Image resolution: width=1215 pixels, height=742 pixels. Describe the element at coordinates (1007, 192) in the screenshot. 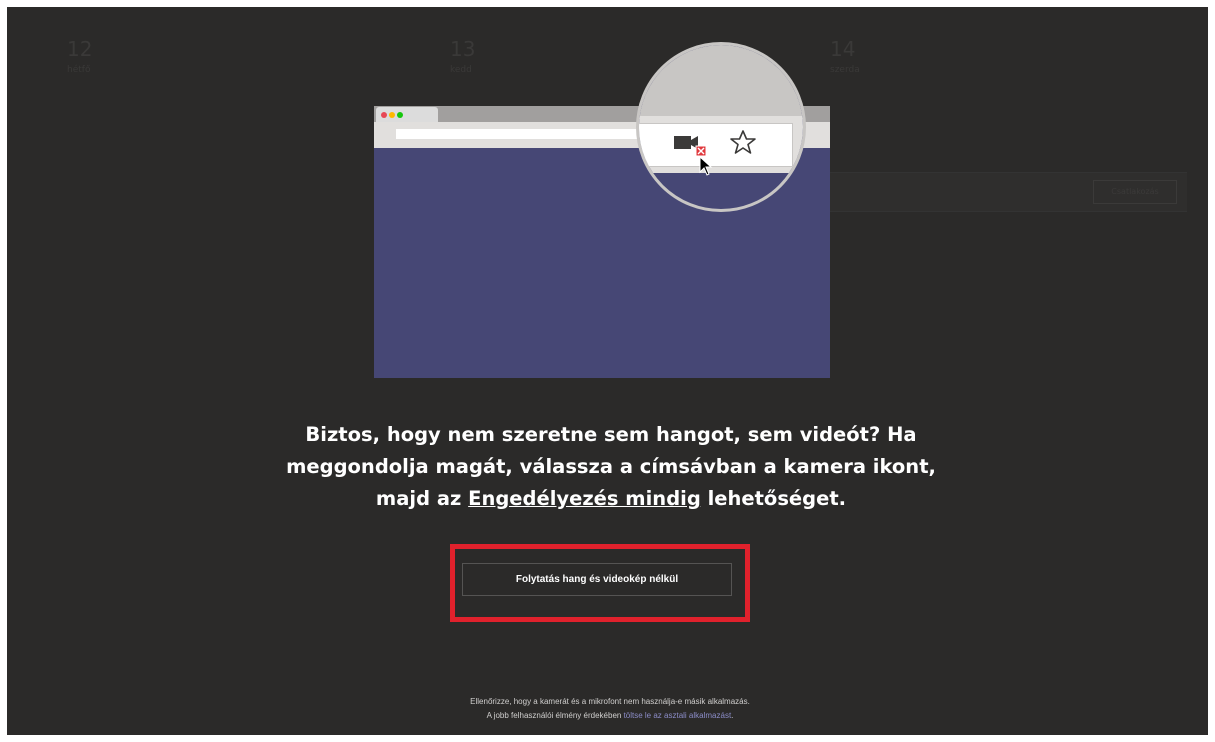

I see `bg-meeting-bar: Csatlakozás` at that location.